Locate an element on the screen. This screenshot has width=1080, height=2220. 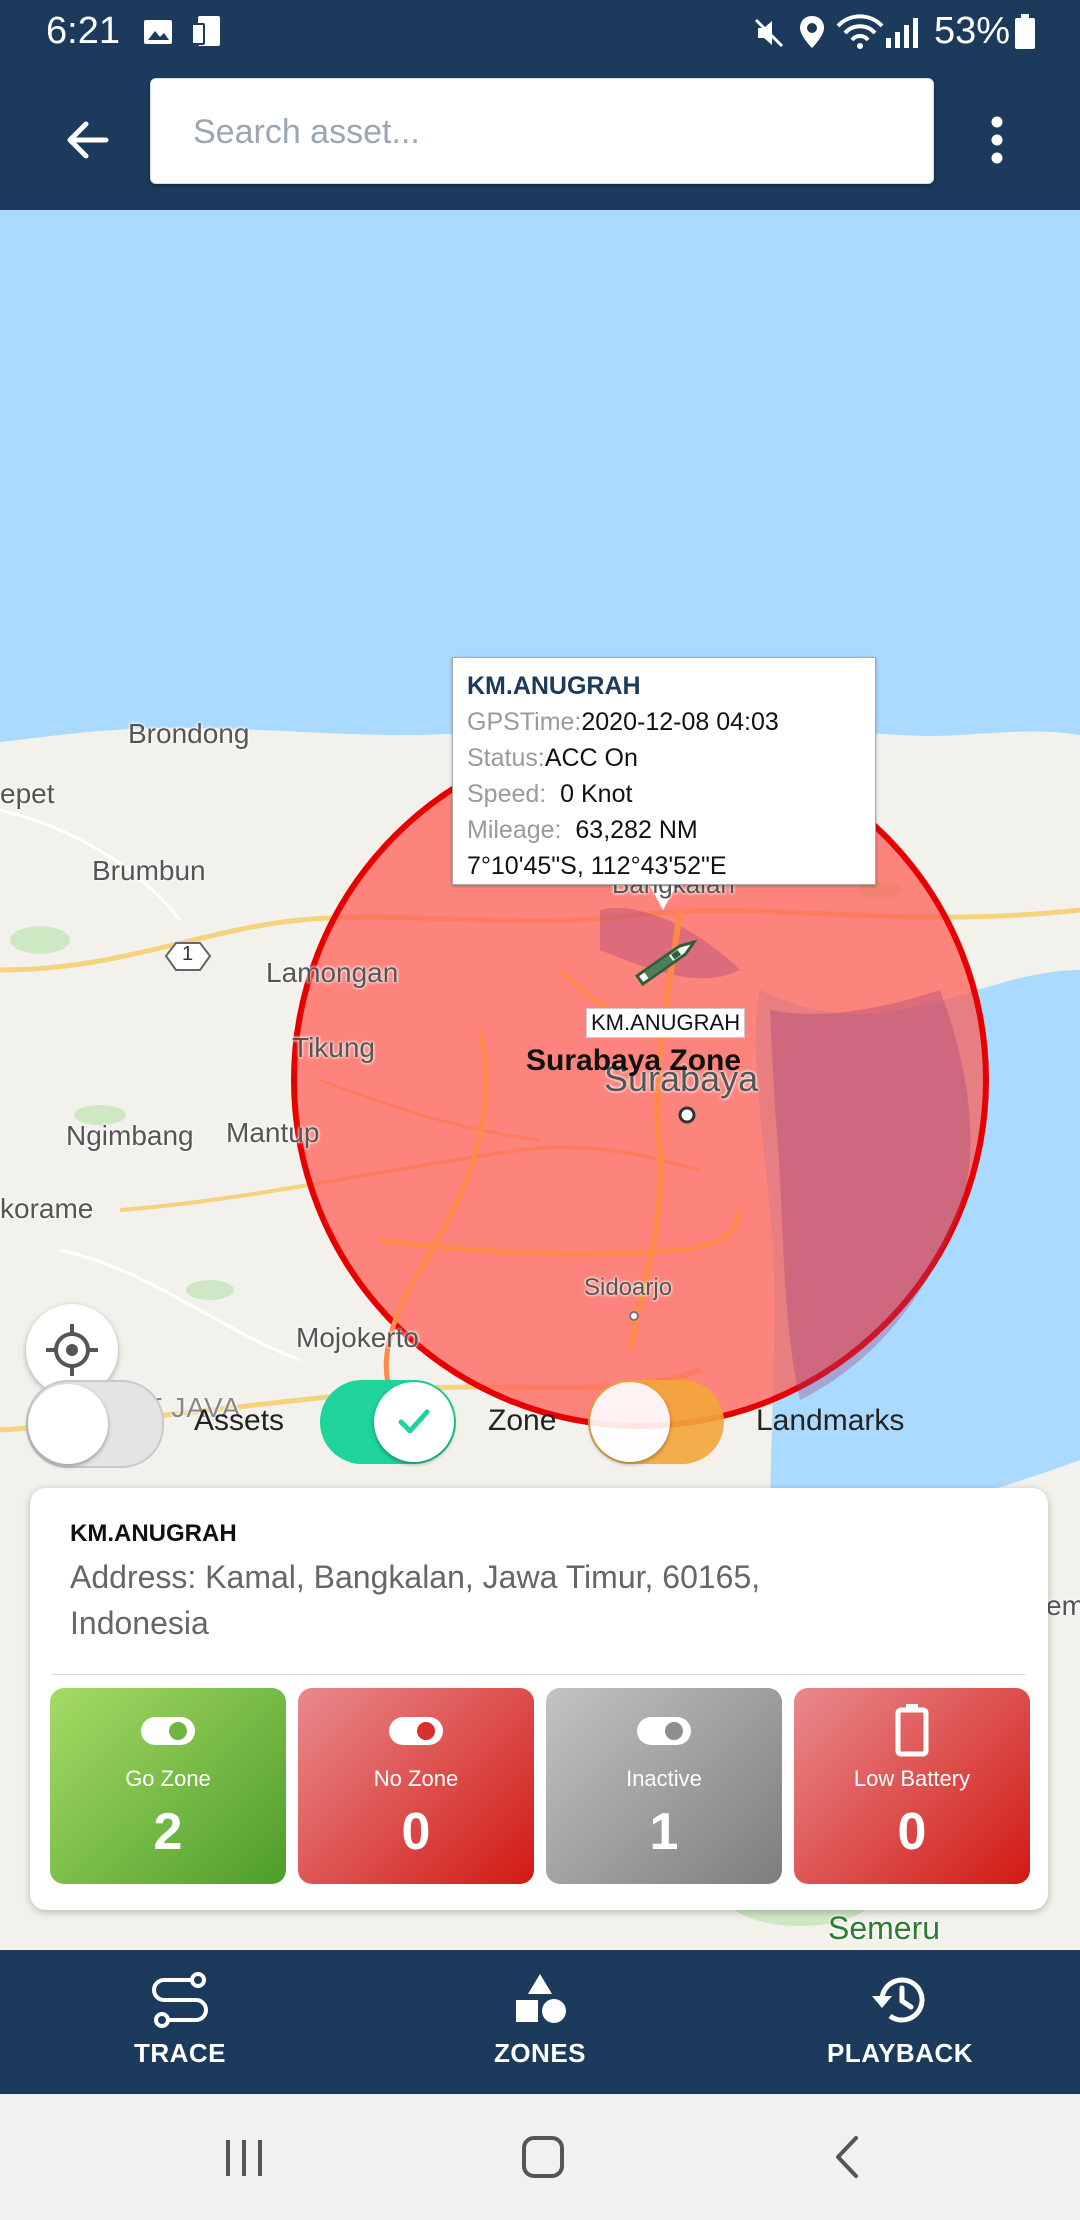
popup-speed-label: Speed: is located at coordinates (507, 794).